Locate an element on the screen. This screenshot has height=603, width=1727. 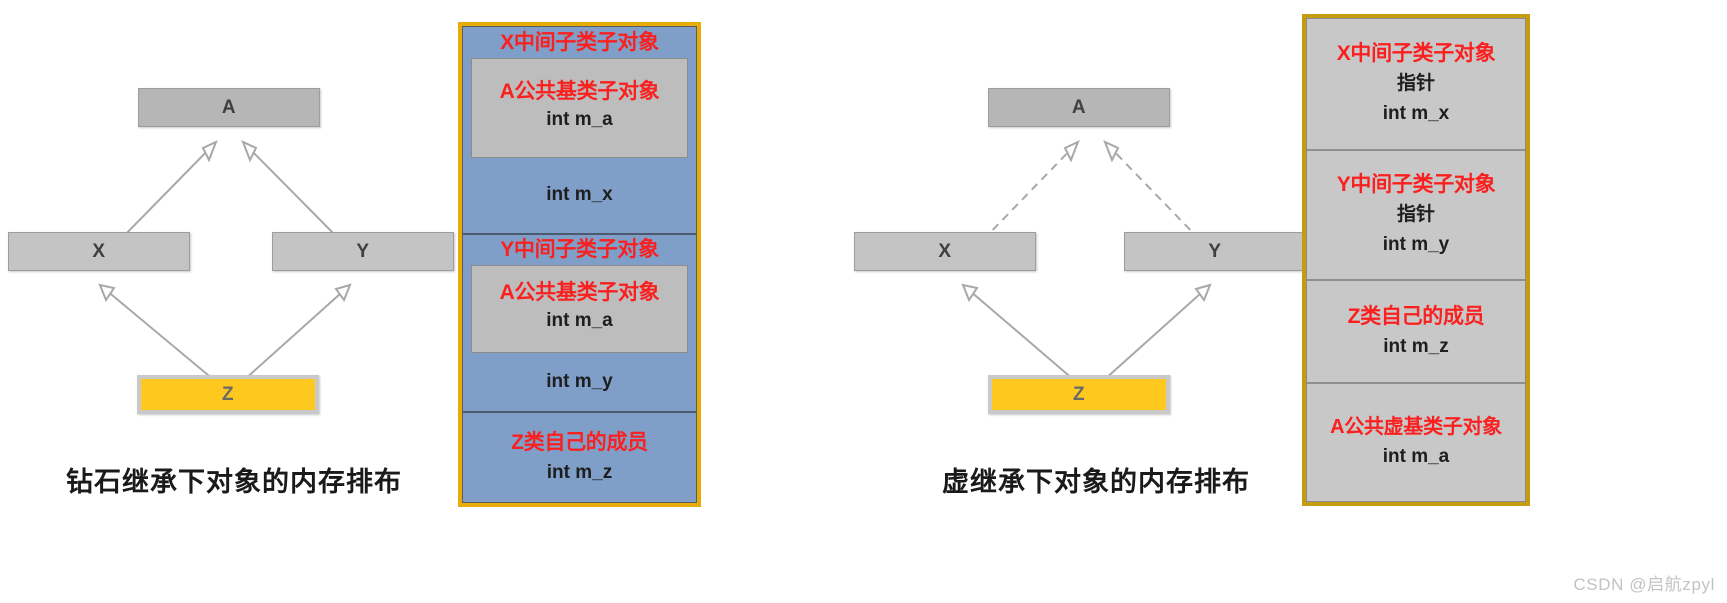
memory-block-x-title: X中间子类子对象 is located at coordinates (579, 42).